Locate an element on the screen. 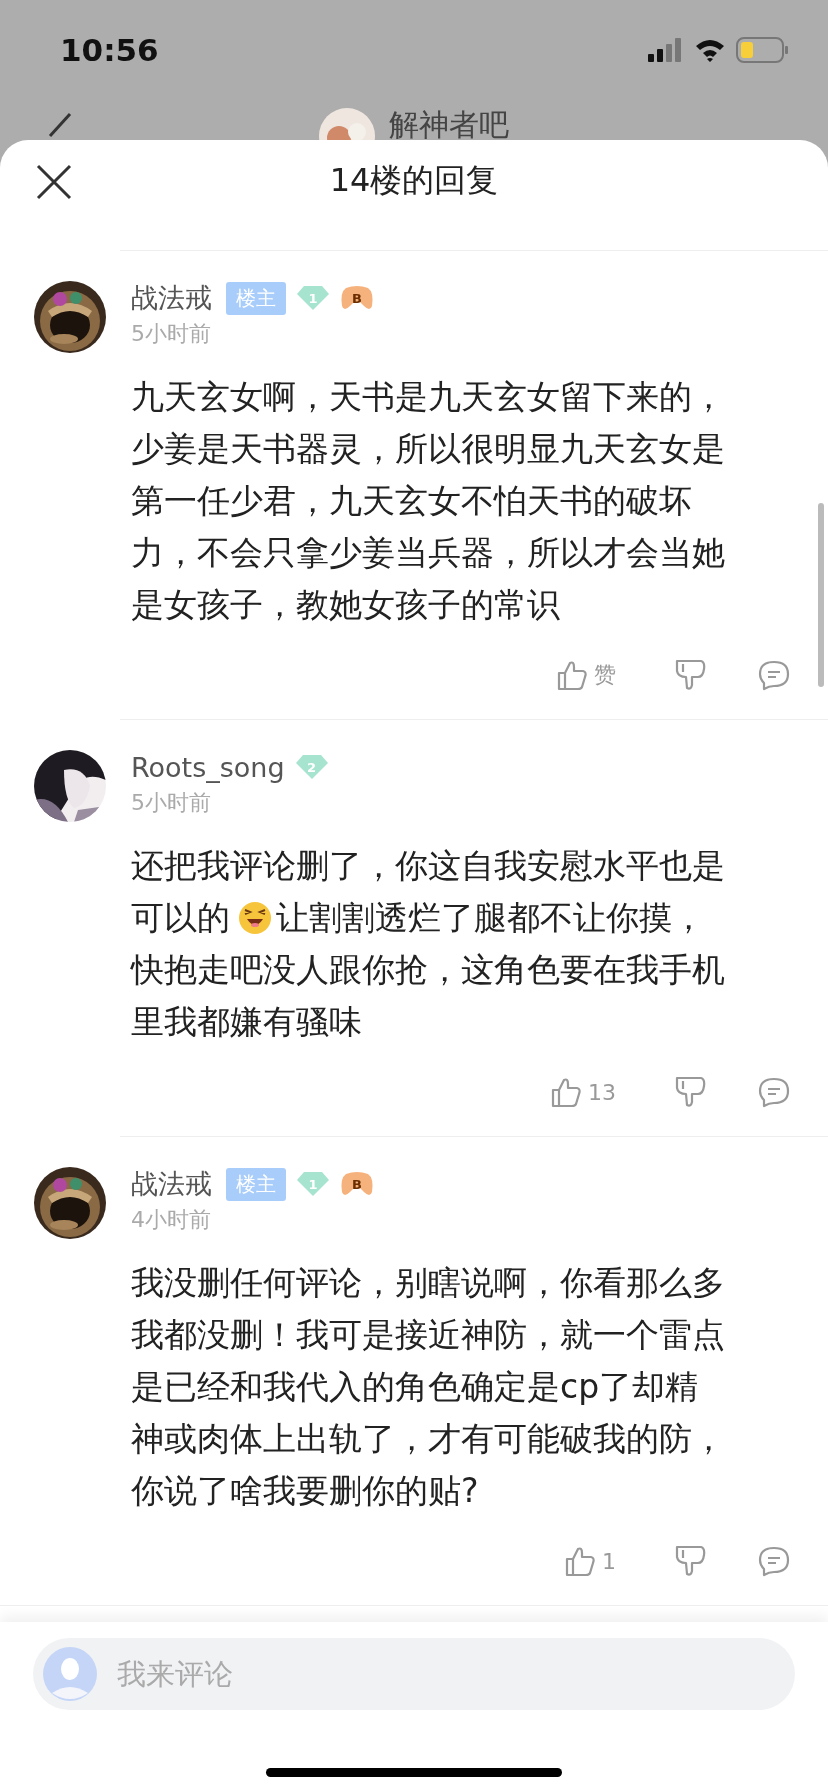 Image resolution: width=828 pixels, height=1792 pixels. battery-icon is located at coordinates (762, 50).